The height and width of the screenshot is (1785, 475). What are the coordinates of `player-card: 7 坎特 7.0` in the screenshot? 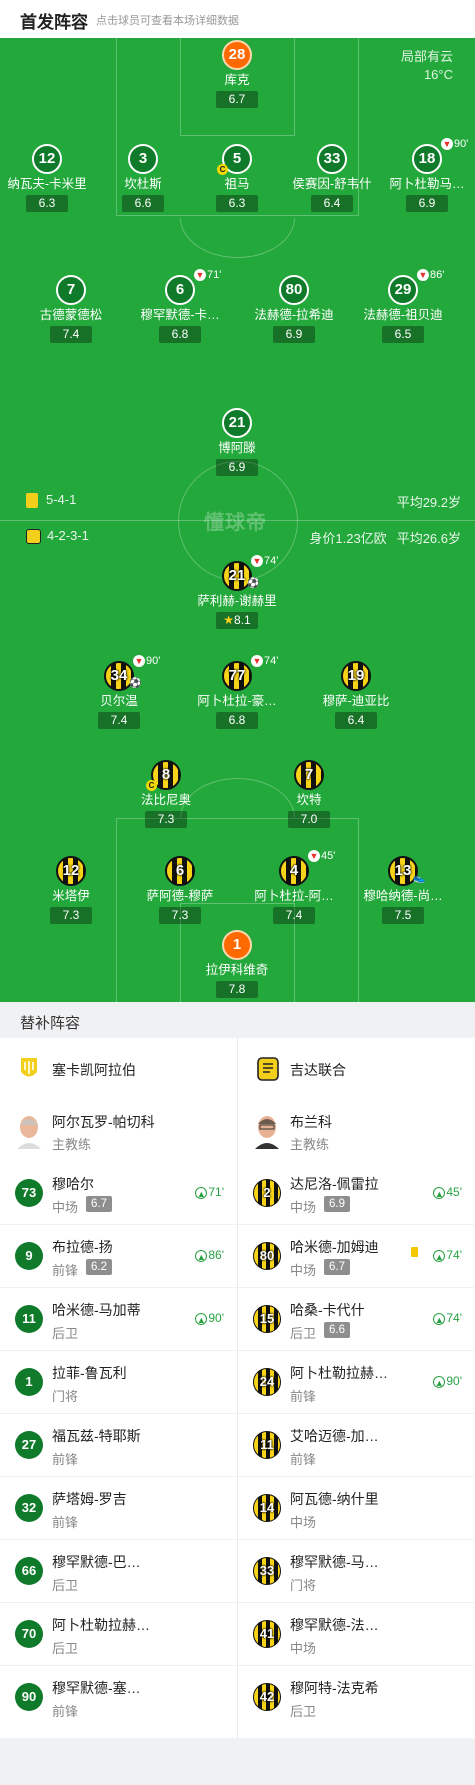 It's located at (309, 794).